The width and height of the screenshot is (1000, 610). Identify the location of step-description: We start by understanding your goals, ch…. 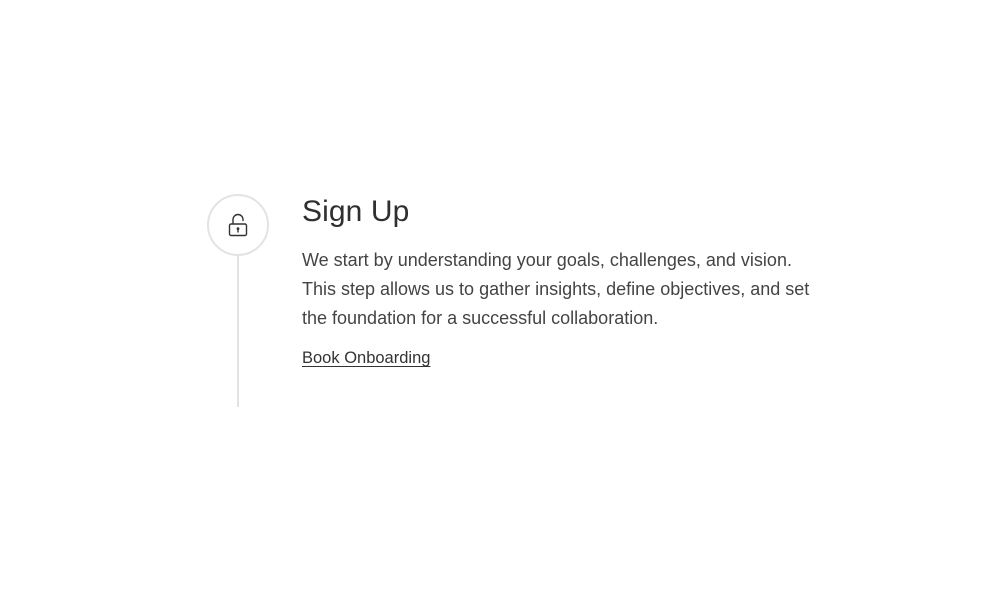
(556, 289).